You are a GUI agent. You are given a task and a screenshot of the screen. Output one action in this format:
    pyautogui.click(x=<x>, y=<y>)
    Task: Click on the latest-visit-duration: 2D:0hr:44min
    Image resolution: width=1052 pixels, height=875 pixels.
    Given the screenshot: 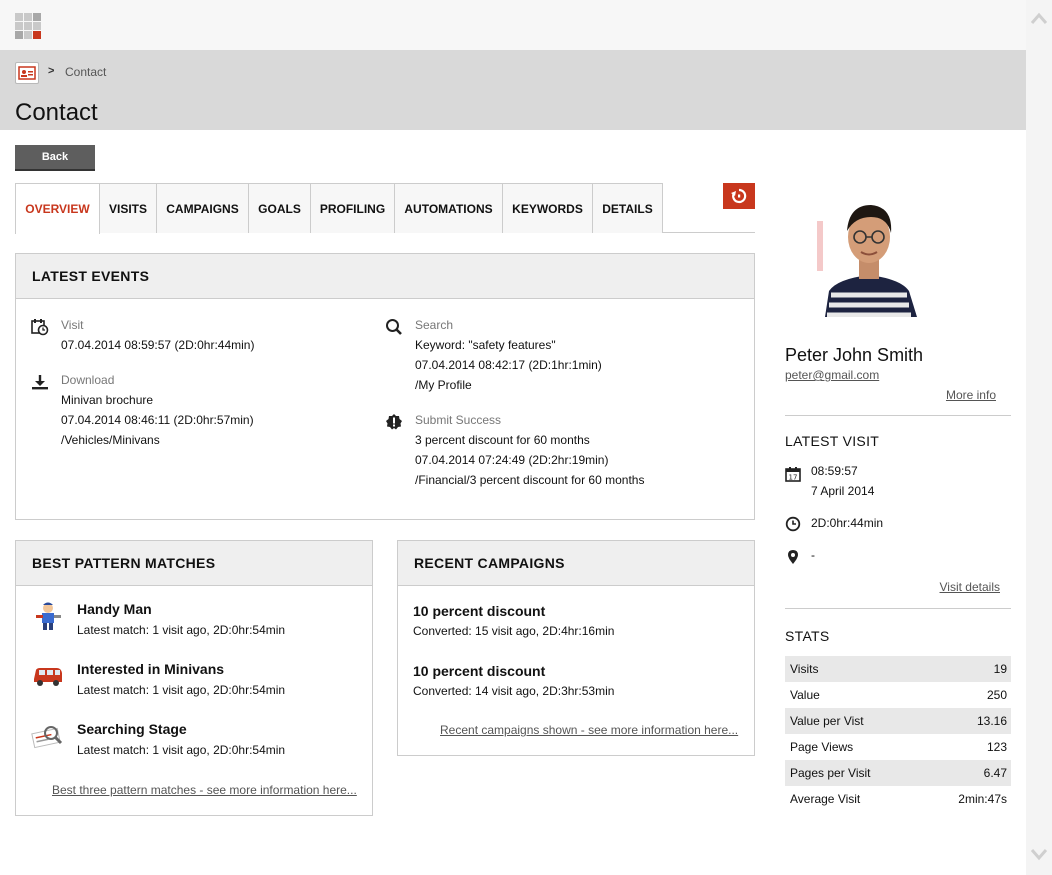 What is the action you would take?
    pyautogui.click(x=847, y=523)
    